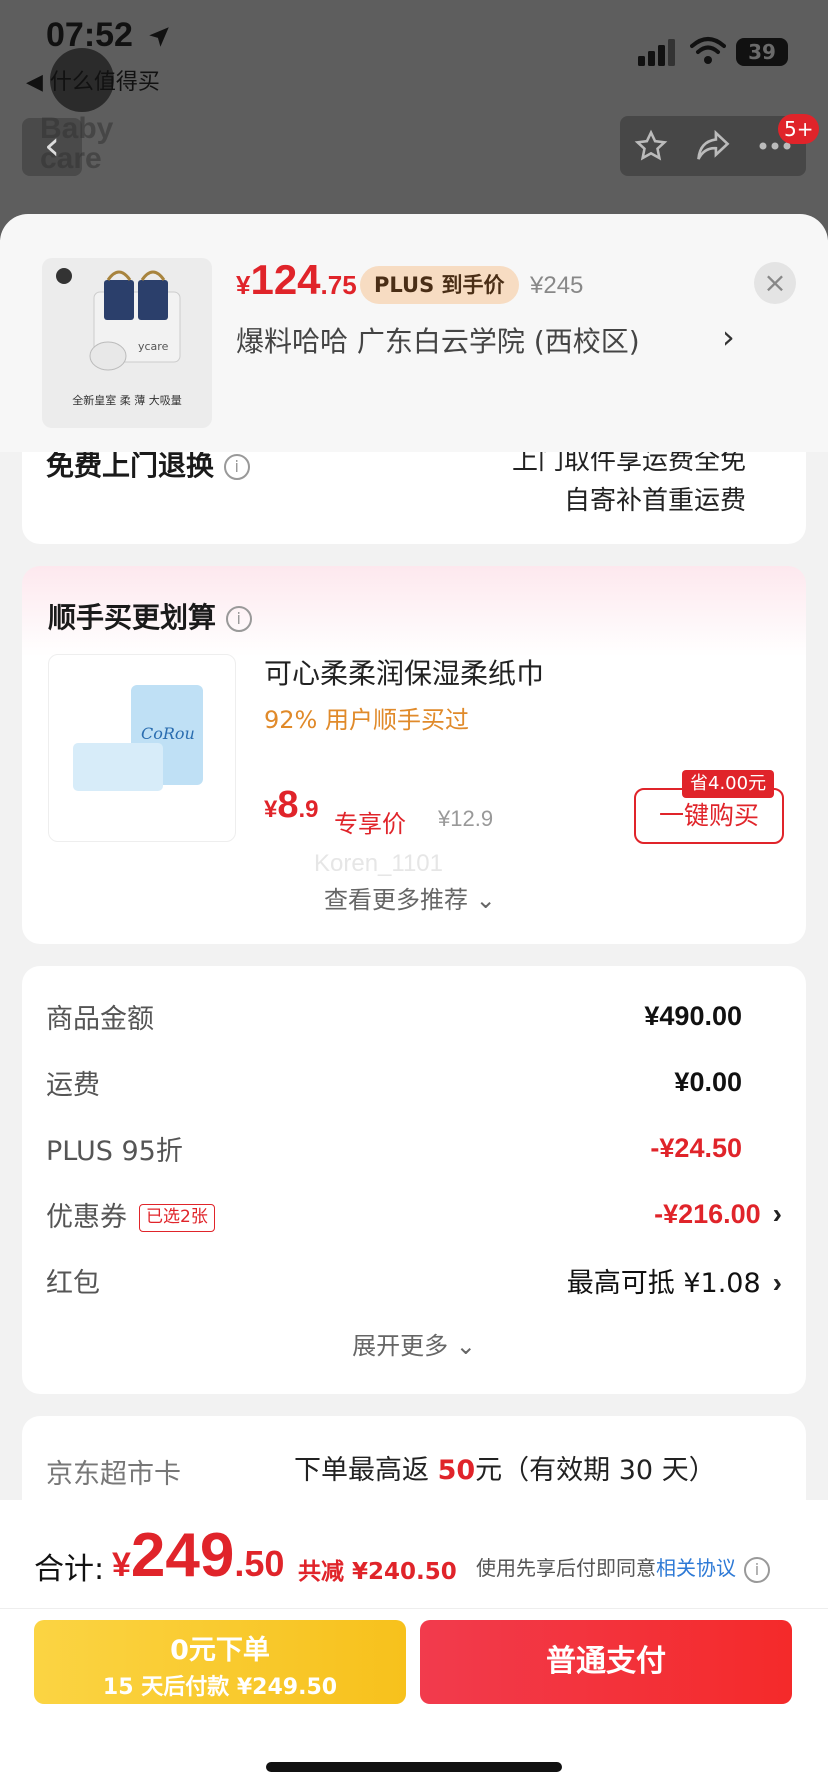  I want to click on recommendation-title: 顺手买更划算 i, so click(150, 616).